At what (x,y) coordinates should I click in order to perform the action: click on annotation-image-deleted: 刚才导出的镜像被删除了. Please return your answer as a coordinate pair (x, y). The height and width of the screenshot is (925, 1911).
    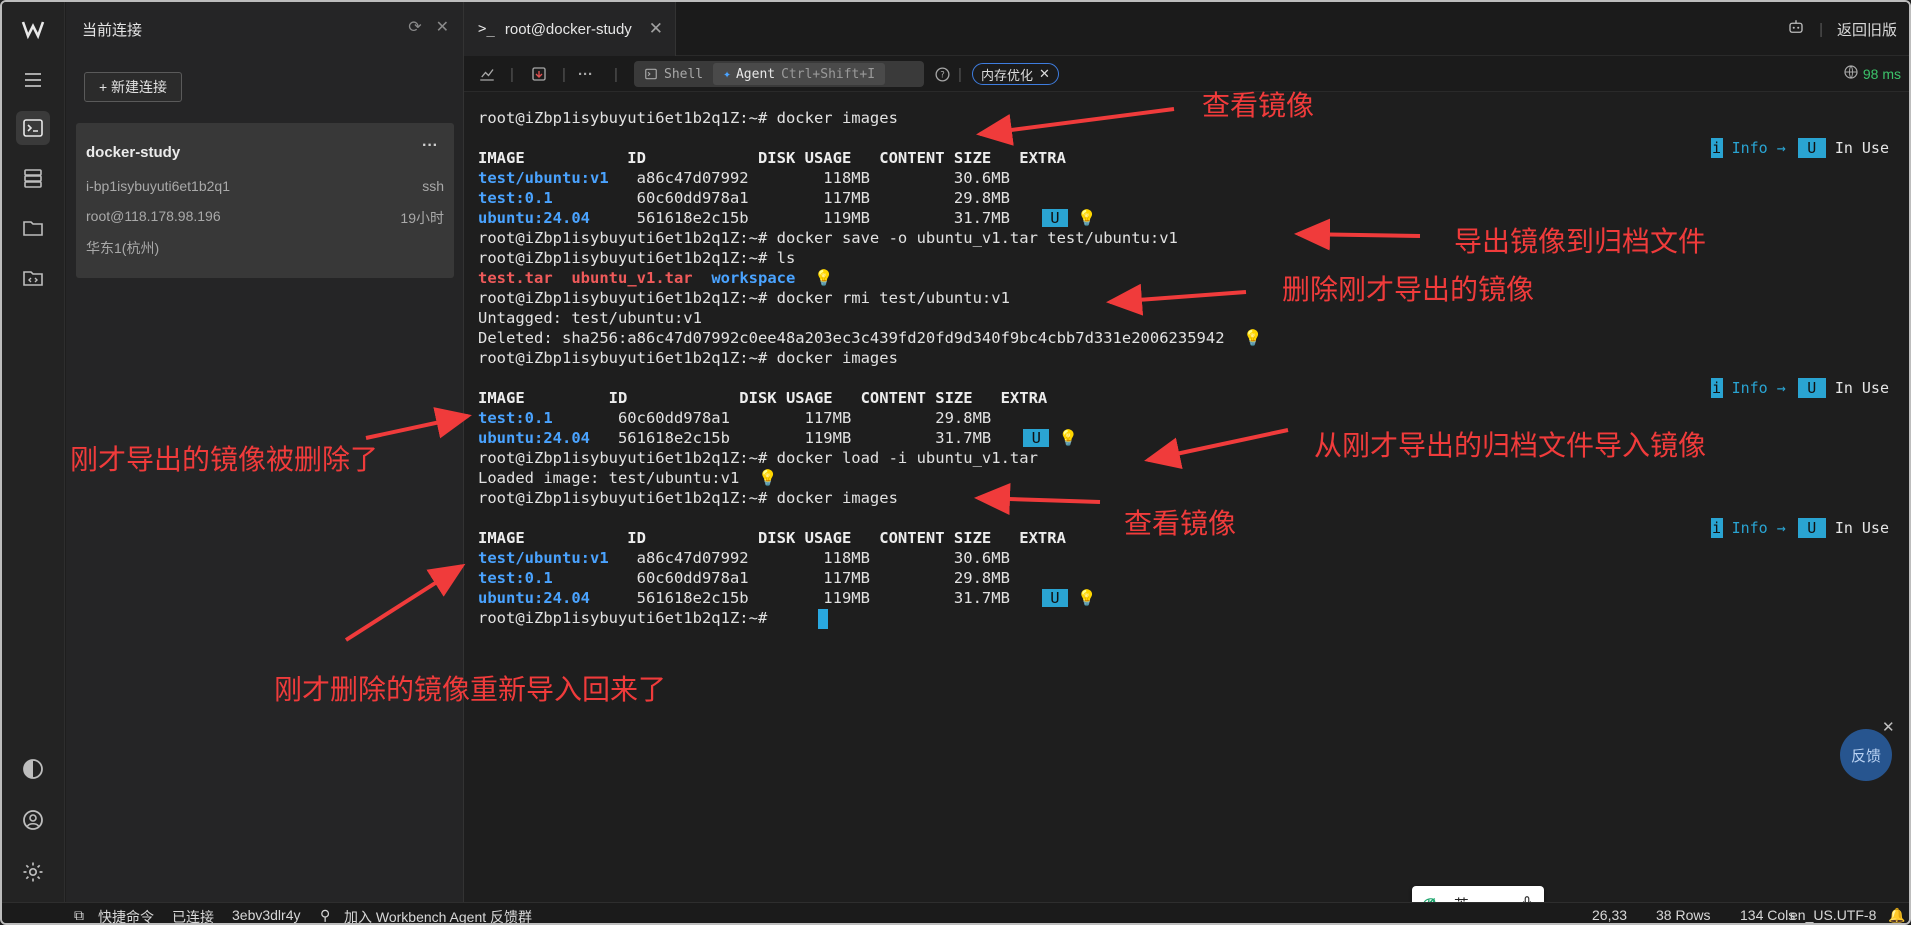
    Looking at the image, I should click on (224, 459).